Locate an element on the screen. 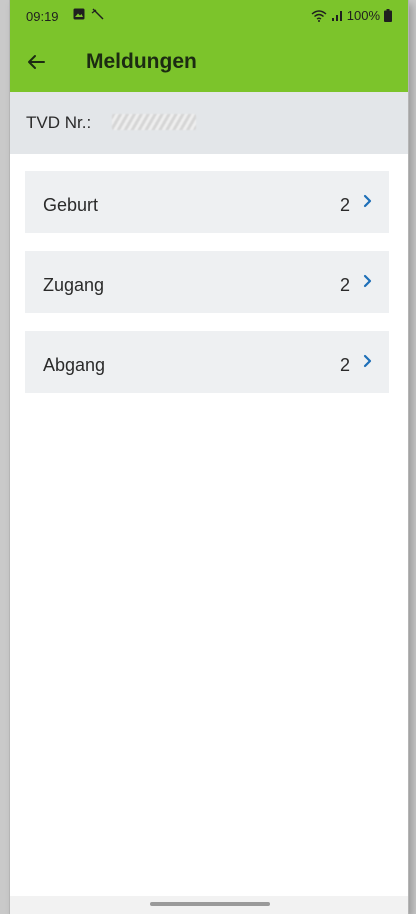 This screenshot has width=416, height=914. list-item-label: Abgang is located at coordinates (74, 365).